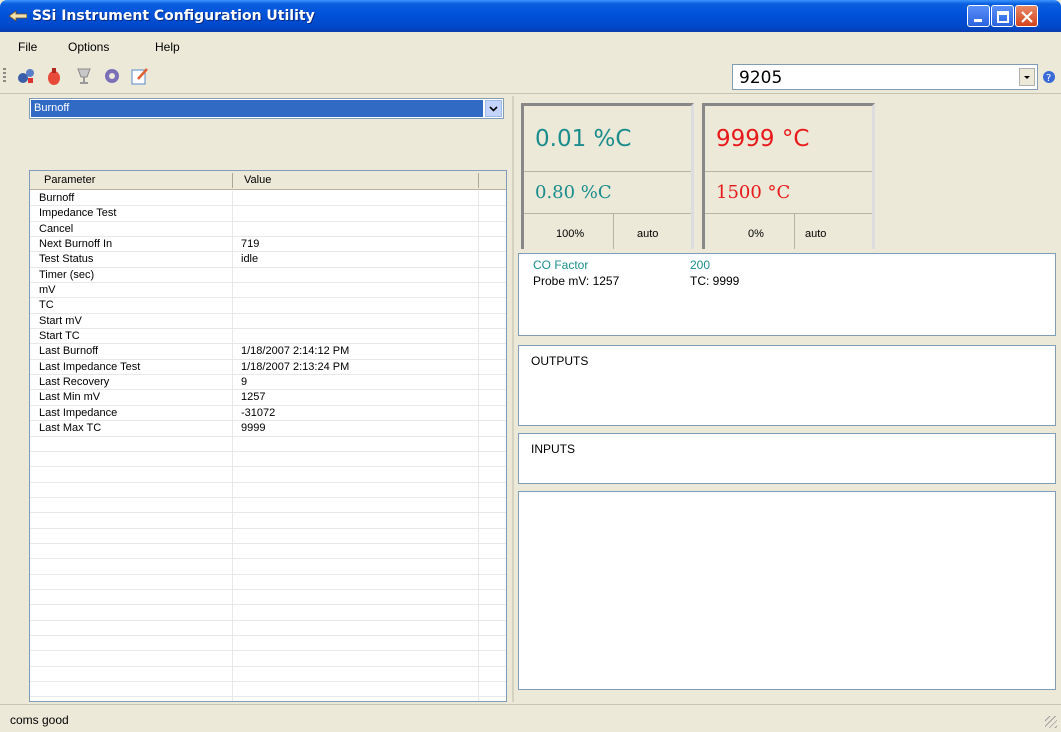 The height and width of the screenshot is (732, 1061). Describe the element at coordinates (84, 76) in the screenshot. I see `cup-icon` at that location.